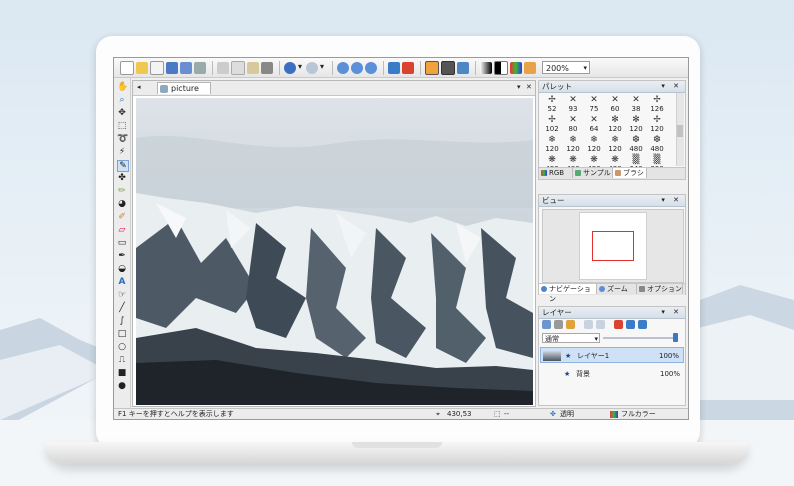  I want to click on bucket-icon: ◒, so click(122, 269).